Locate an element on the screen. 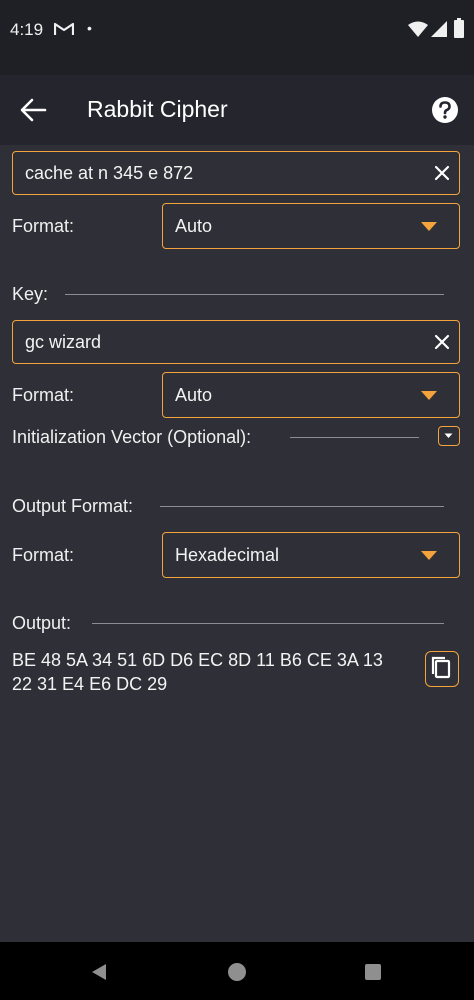 This screenshot has width=474, height=1000. iv-expand-button is located at coordinates (449, 436).